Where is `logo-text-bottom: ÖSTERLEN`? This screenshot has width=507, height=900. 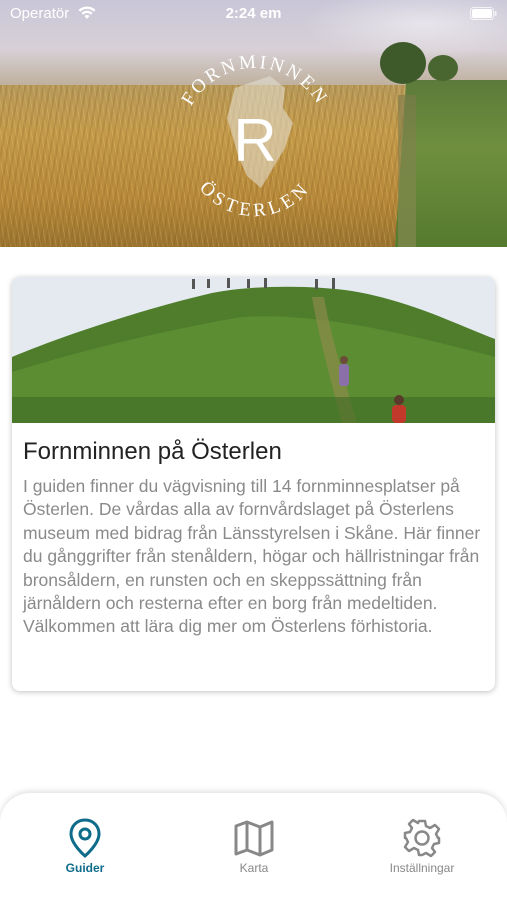
logo-text-bottom: ÖSTERLEN is located at coordinates (253, 197).